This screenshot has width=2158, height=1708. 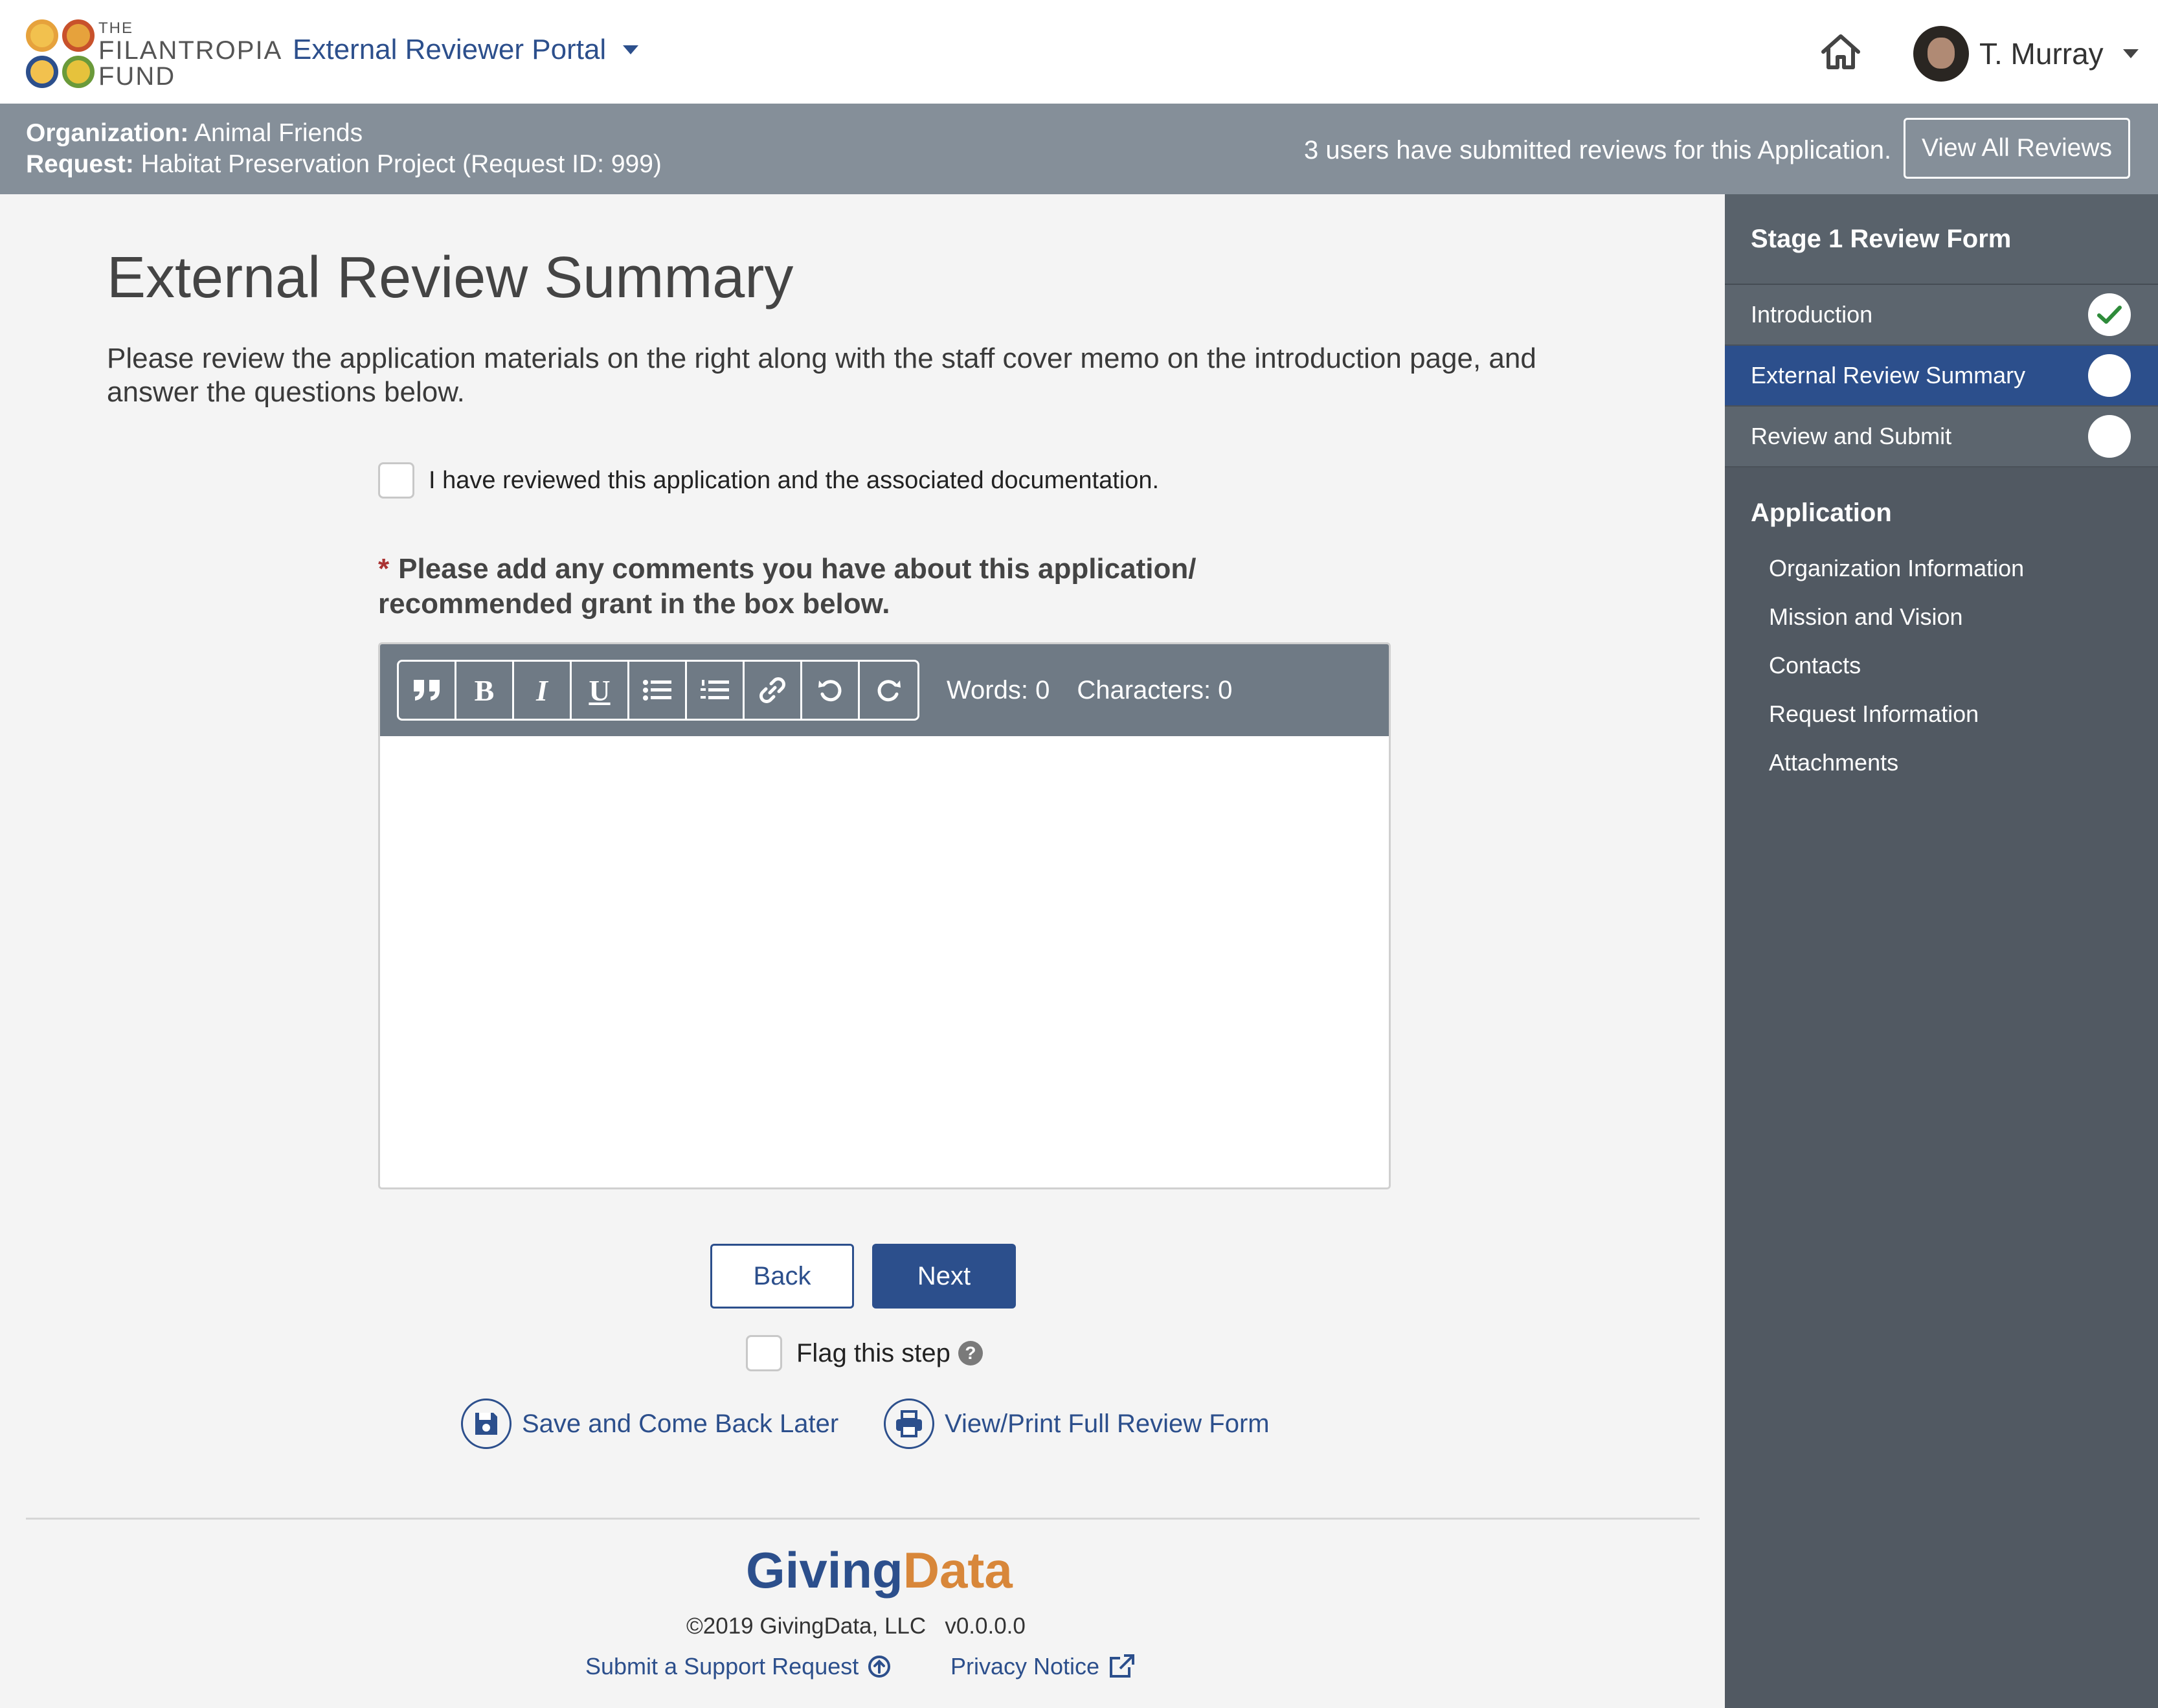 I want to click on link-icon, so click(x=772, y=690).